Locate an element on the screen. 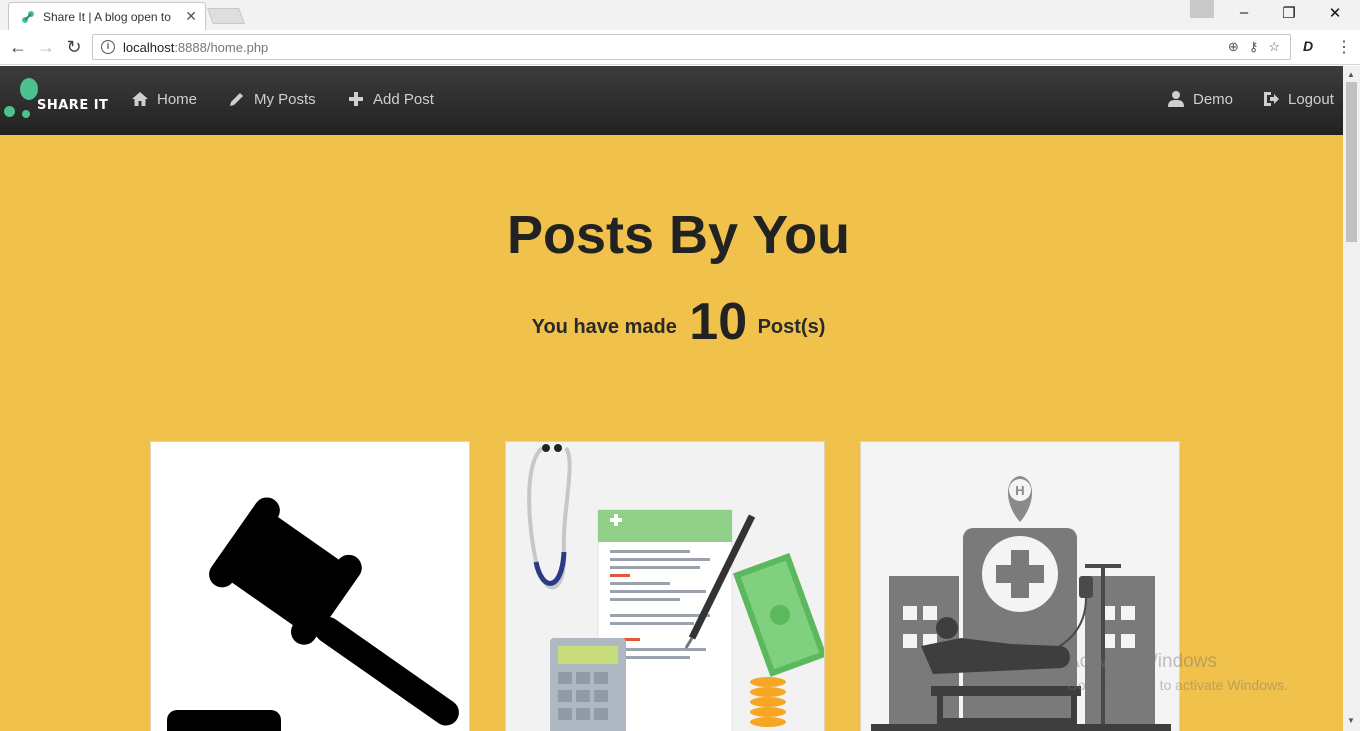  page-scrollbar: ▲ ▼ is located at coordinates (1351, 398).